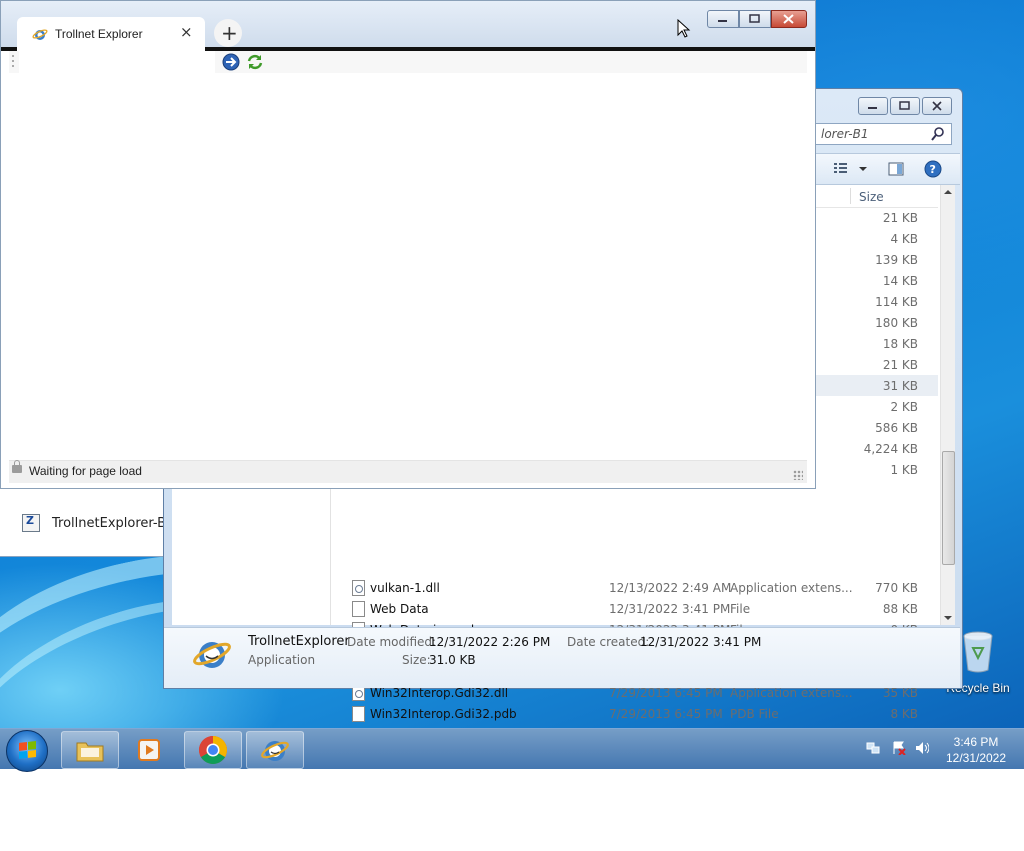 The image size is (1024, 851). I want to click on tab-close-icon: ×, so click(186, 32).